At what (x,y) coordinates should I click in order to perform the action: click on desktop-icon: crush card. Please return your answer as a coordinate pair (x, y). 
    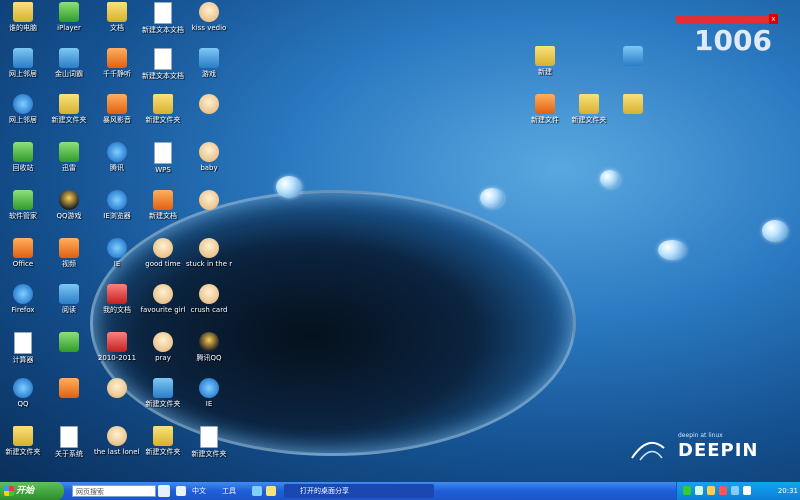
    Looking at the image, I should click on (209, 299).